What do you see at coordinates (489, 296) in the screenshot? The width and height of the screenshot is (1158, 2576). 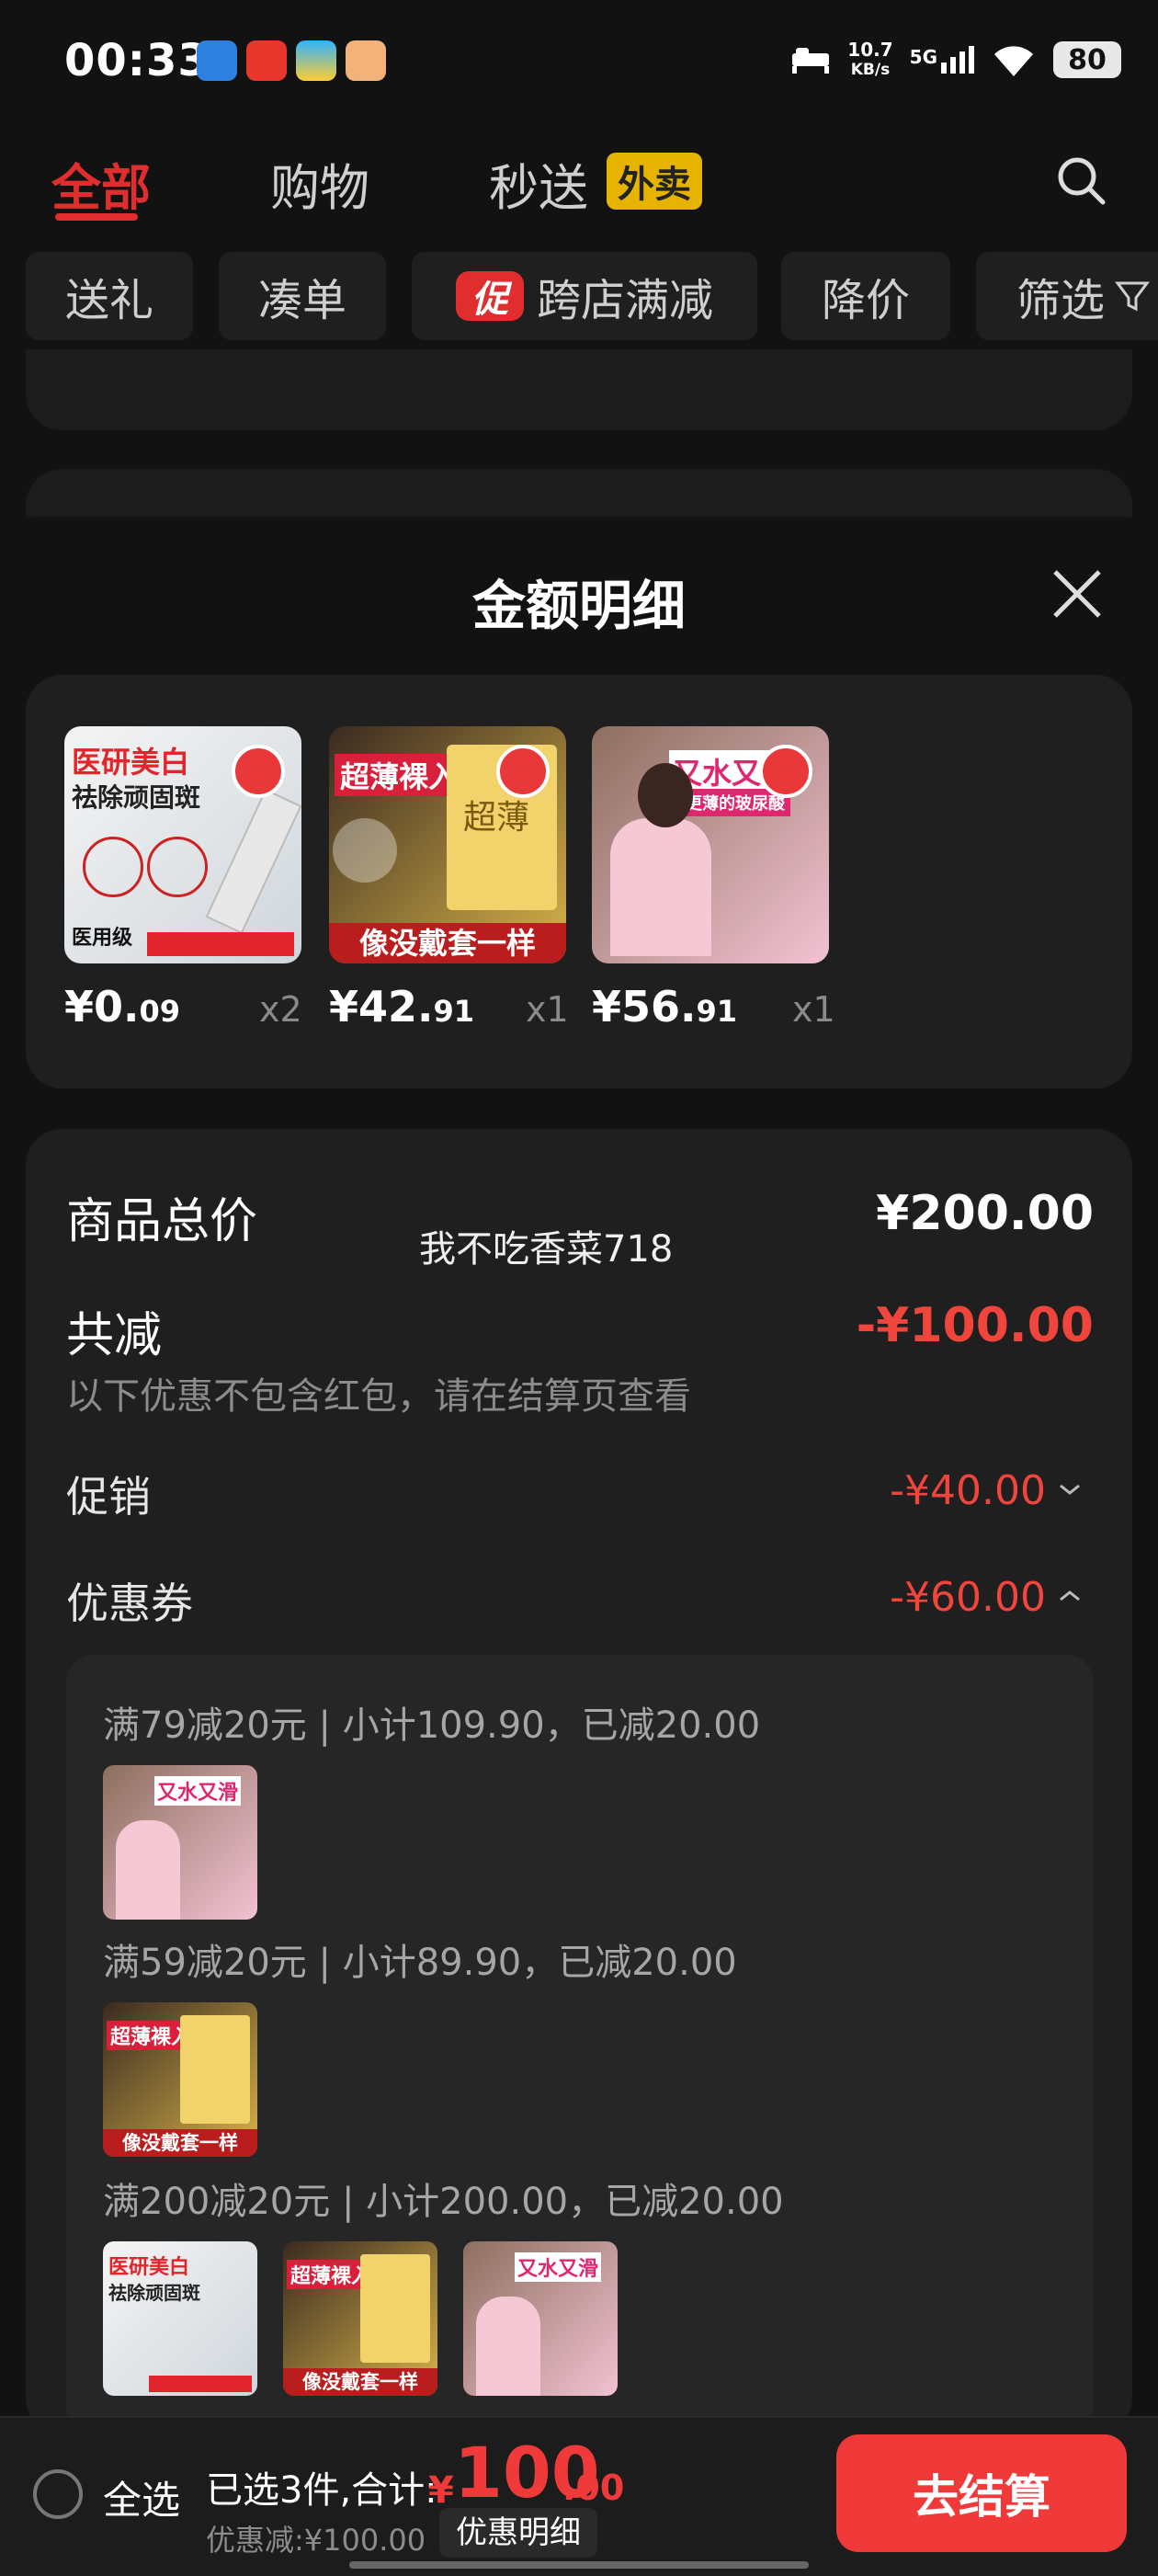 I see `promo-tag-icon: 促` at bounding box center [489, 296].